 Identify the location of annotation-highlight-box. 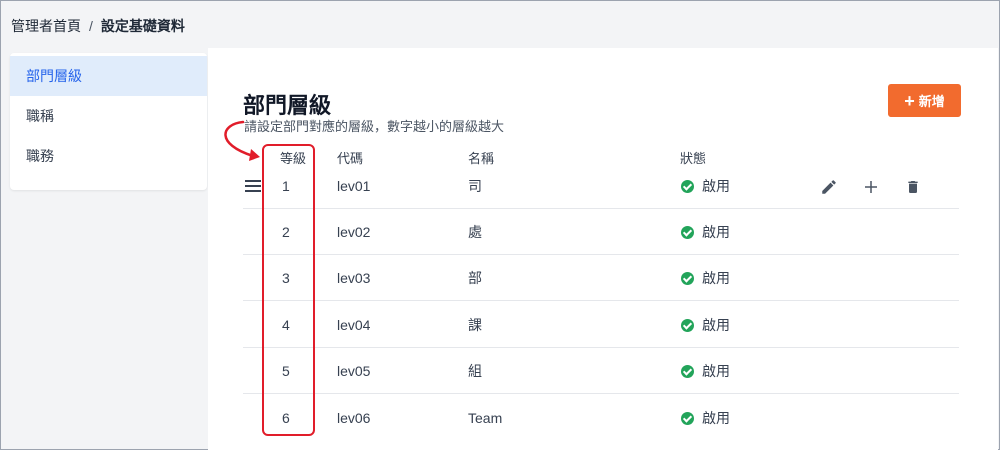
(288, 290).